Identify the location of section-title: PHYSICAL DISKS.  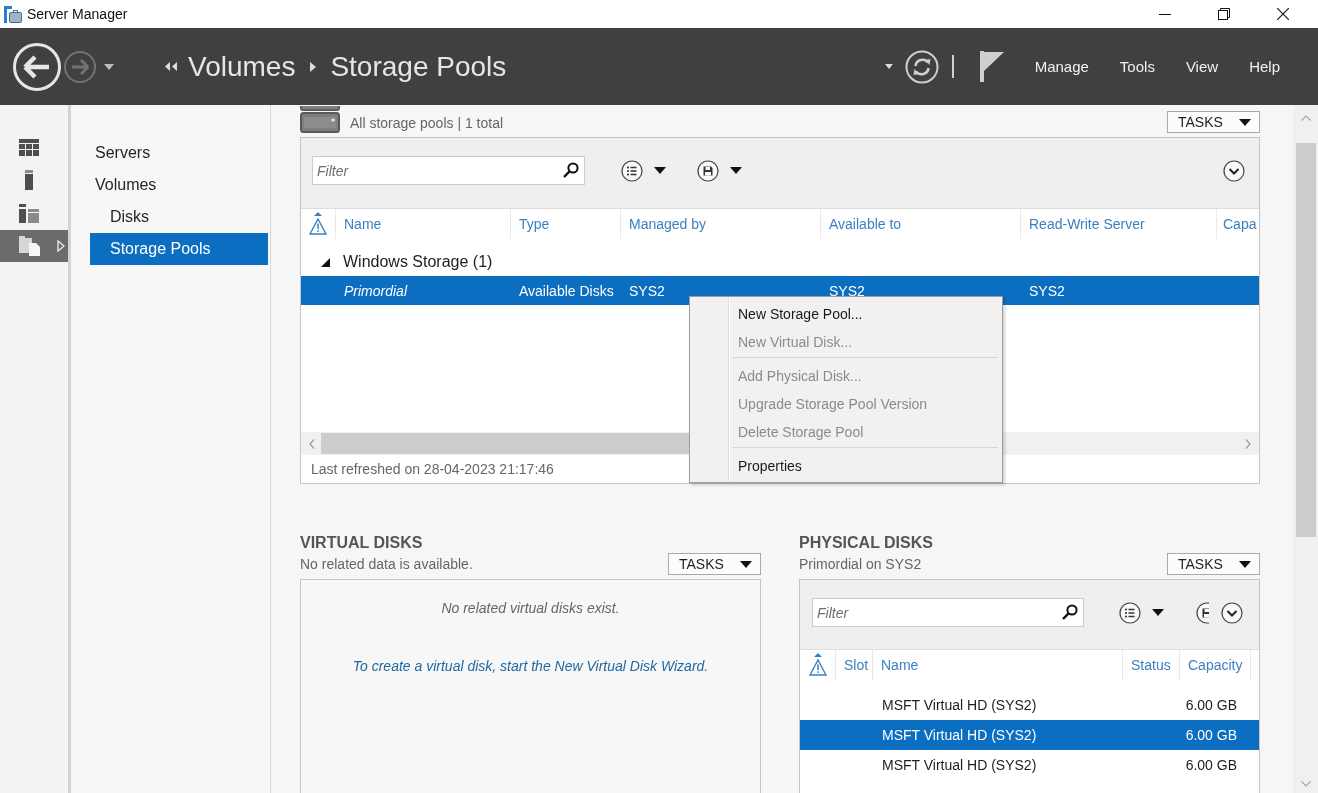
(866, 543).